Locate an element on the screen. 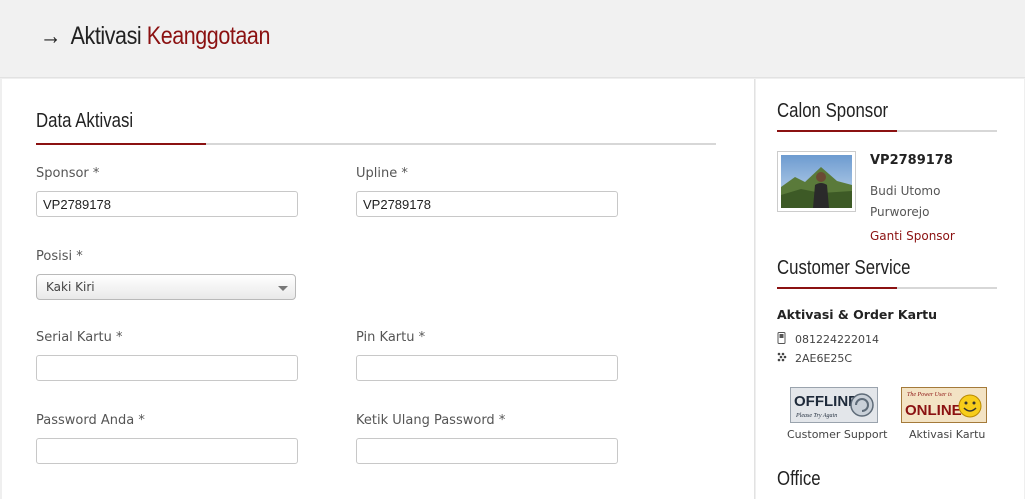 This screenshot has height=499, width=1025. page-title-main: Aktivasi is located at coordinates (106, 36).